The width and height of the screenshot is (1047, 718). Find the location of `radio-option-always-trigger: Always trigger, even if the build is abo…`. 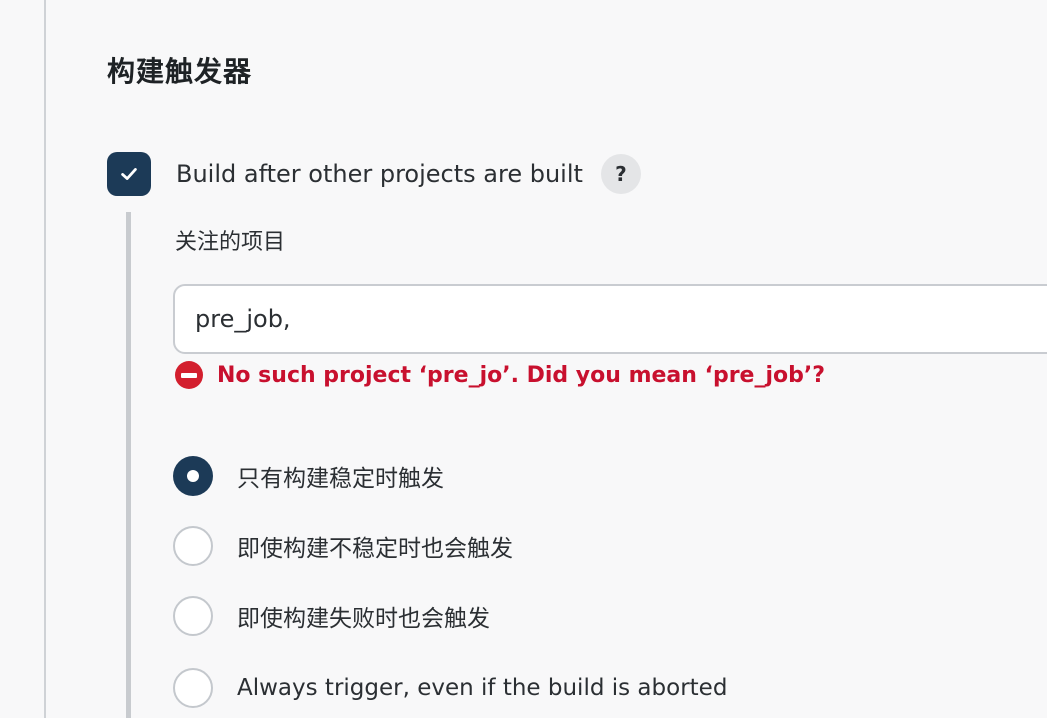

radio-option-always-trigger: Always trigger, even if the build is abo… is located at coordinates (450, 688).